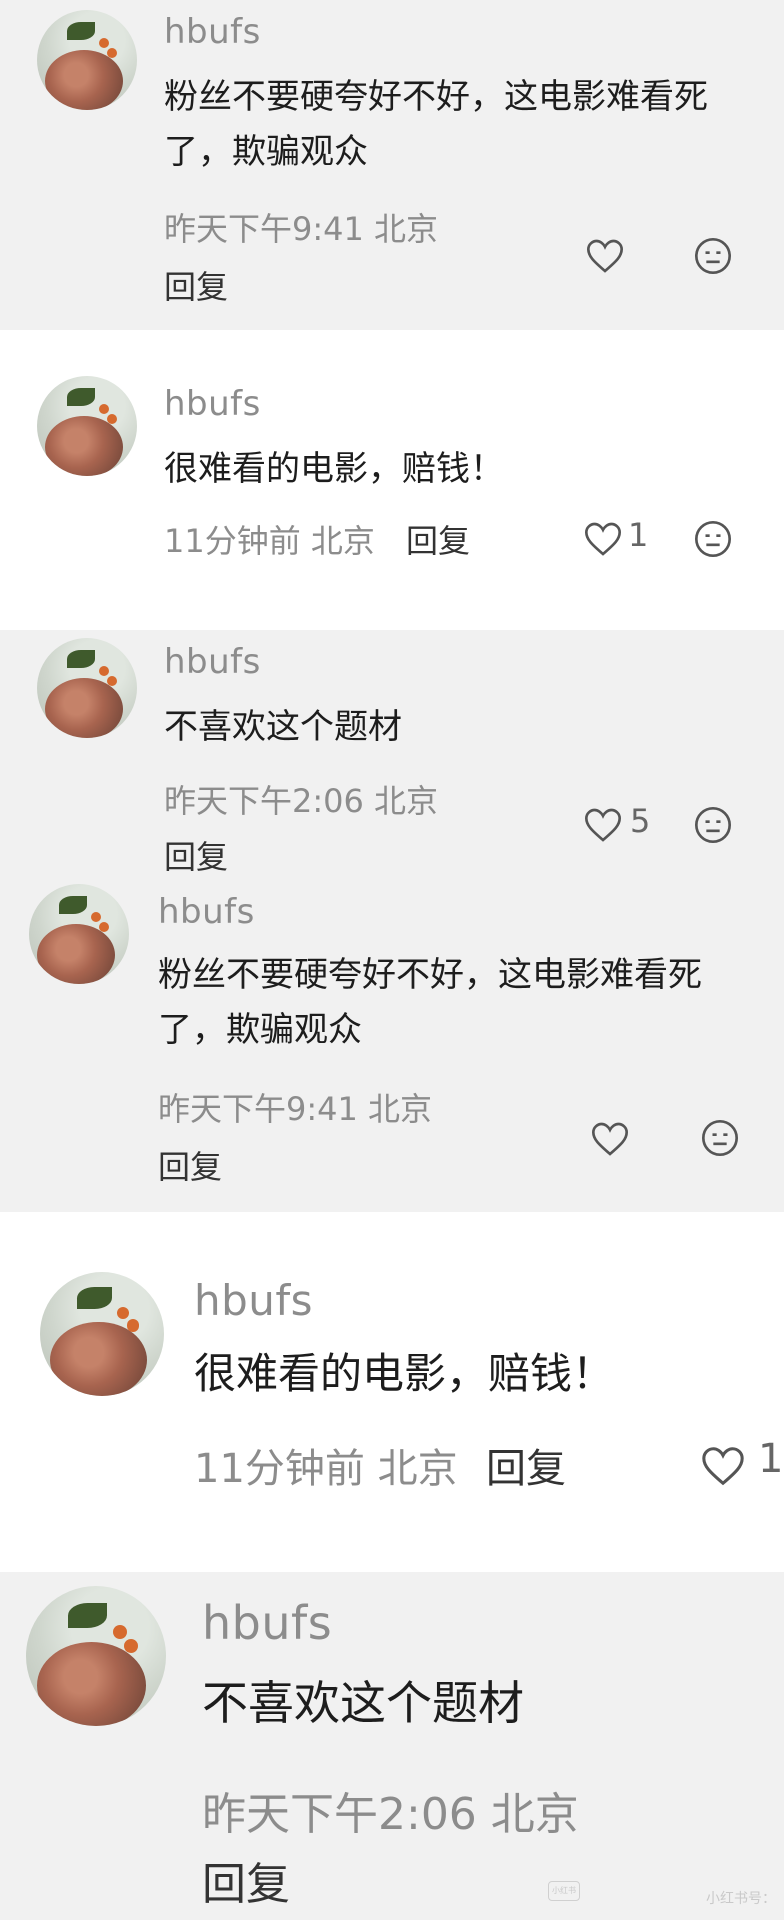  I want to click on like-count: 5, so click(640, 821).